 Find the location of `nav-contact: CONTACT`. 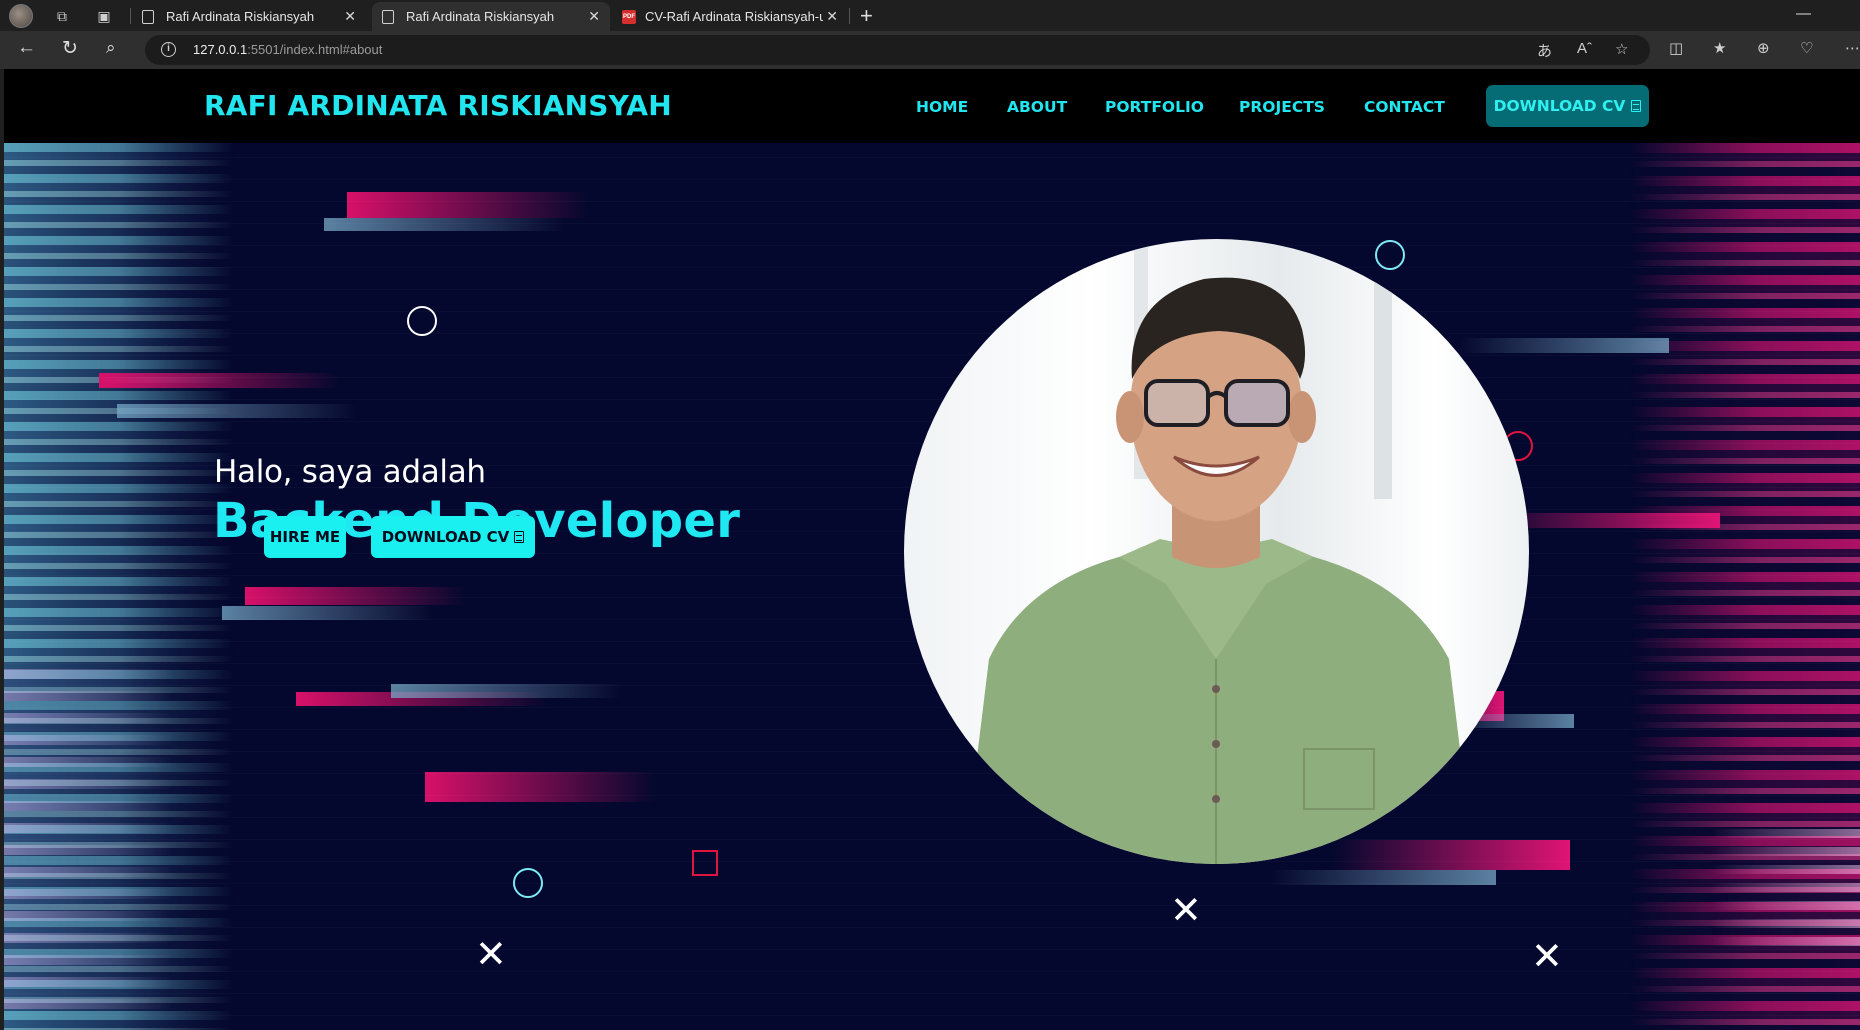

nav-contact: CONTACT is located at coordinates (1404, 107).